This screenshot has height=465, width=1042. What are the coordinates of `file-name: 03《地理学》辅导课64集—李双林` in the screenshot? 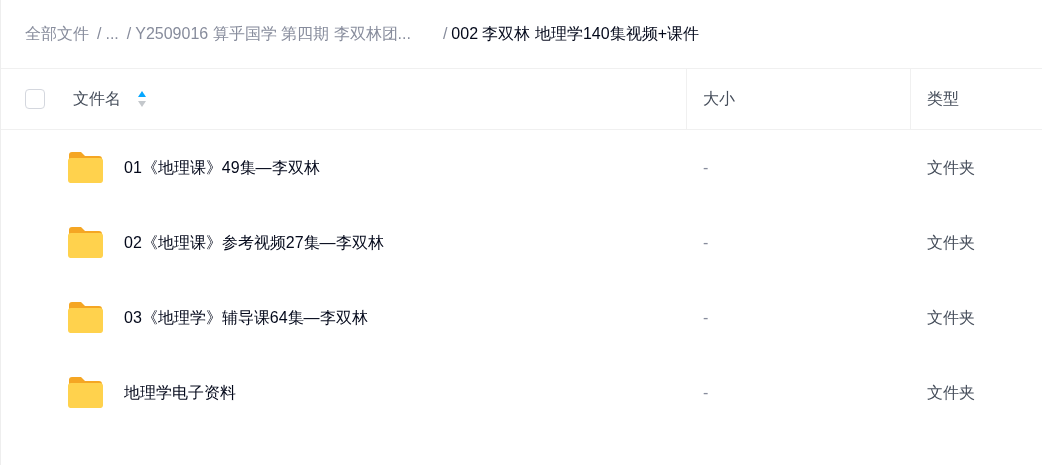 It's located at (246, 317).